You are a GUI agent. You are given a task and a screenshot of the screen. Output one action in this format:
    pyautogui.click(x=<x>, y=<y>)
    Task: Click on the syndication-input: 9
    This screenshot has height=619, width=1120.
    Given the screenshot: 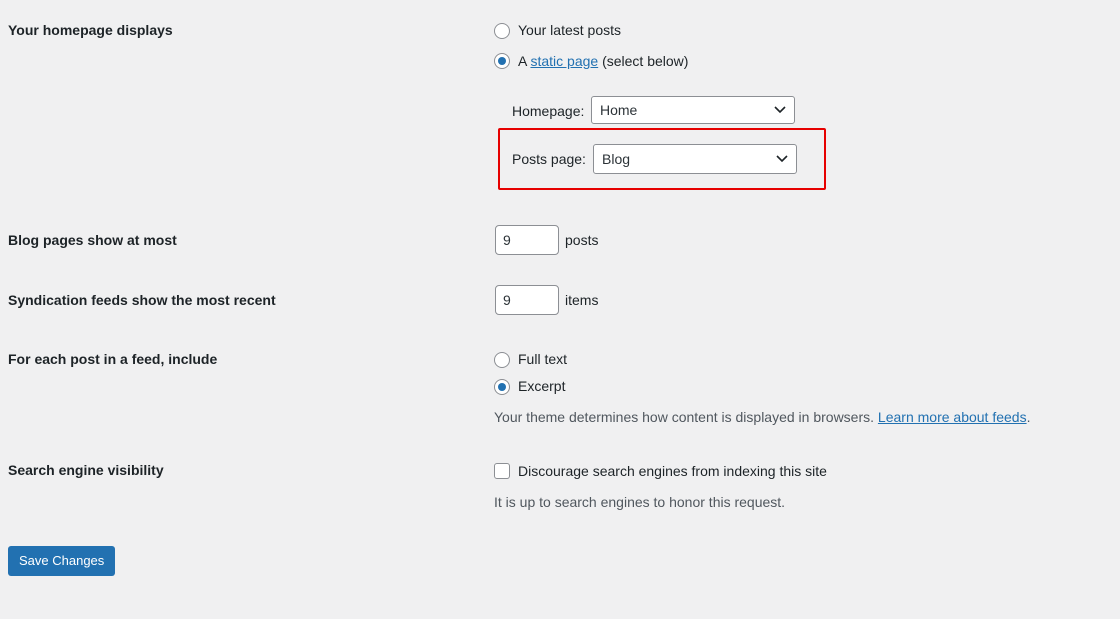 What is the action you would take?
    pyautogui.click(x=527, y=300)
    